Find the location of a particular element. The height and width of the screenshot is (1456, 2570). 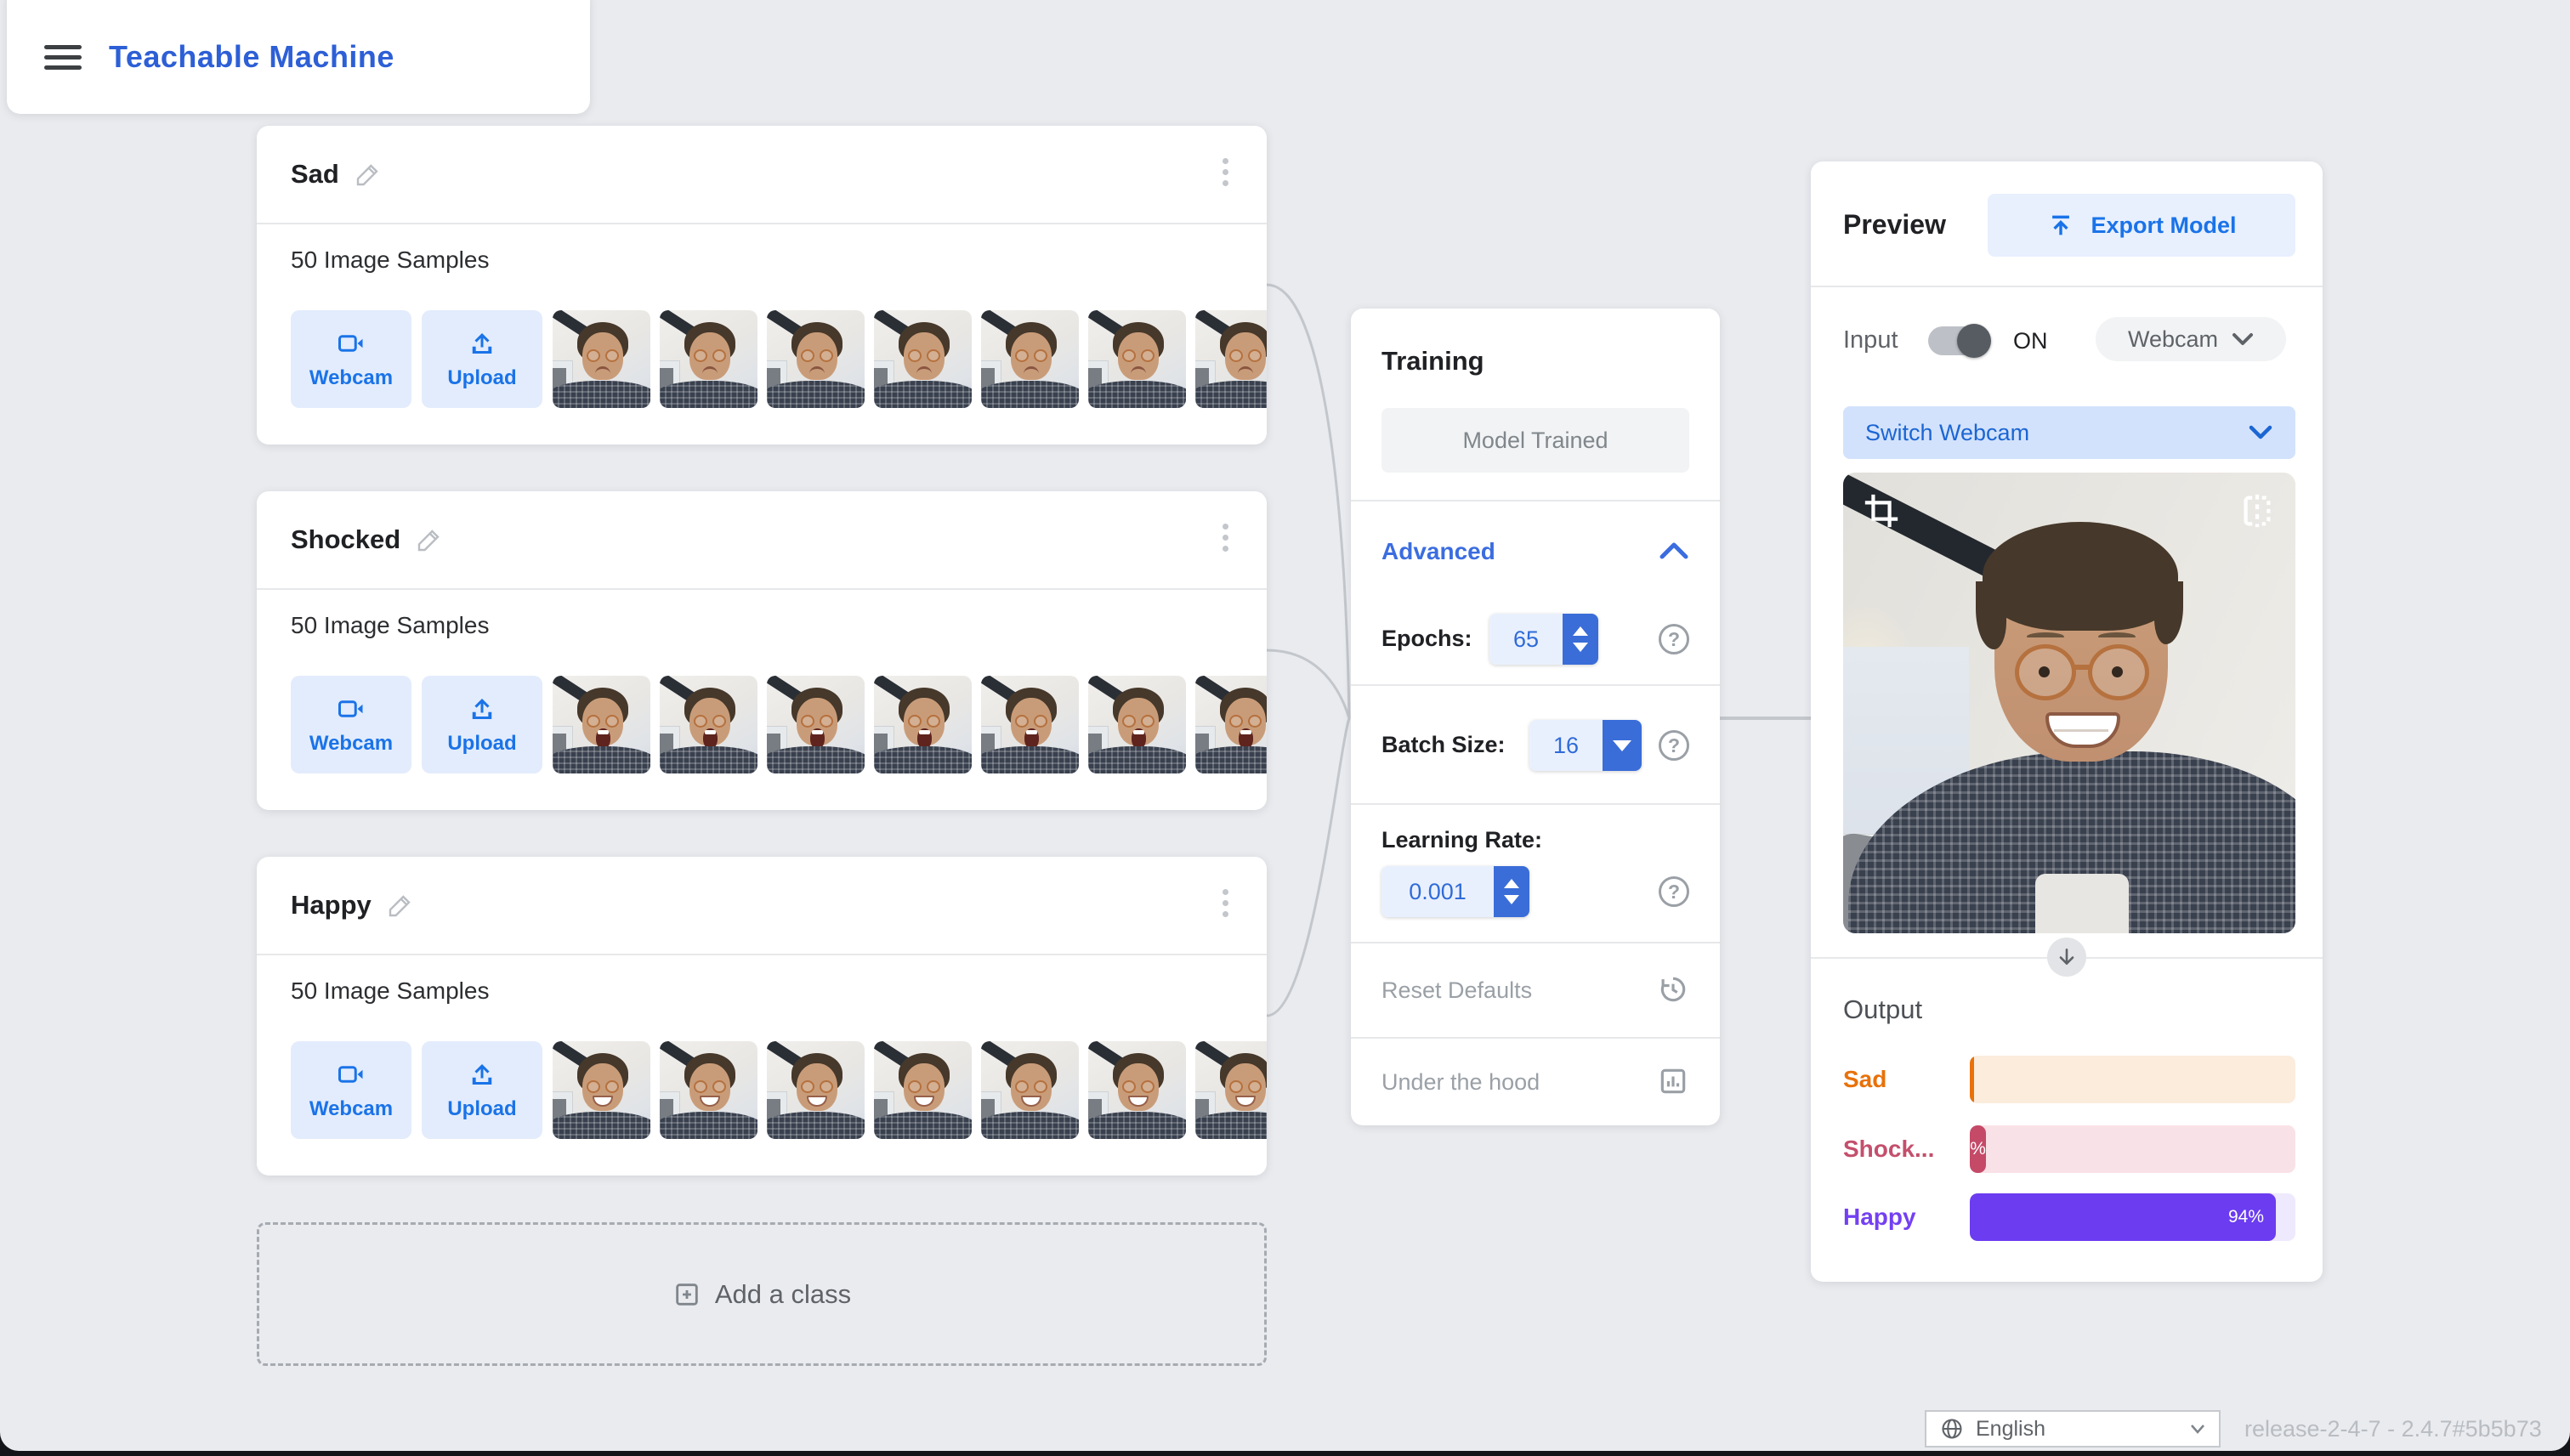

class-card-happy: Happy 50 Image Samples Webcam Upload is located at coordinates (762, 1016).